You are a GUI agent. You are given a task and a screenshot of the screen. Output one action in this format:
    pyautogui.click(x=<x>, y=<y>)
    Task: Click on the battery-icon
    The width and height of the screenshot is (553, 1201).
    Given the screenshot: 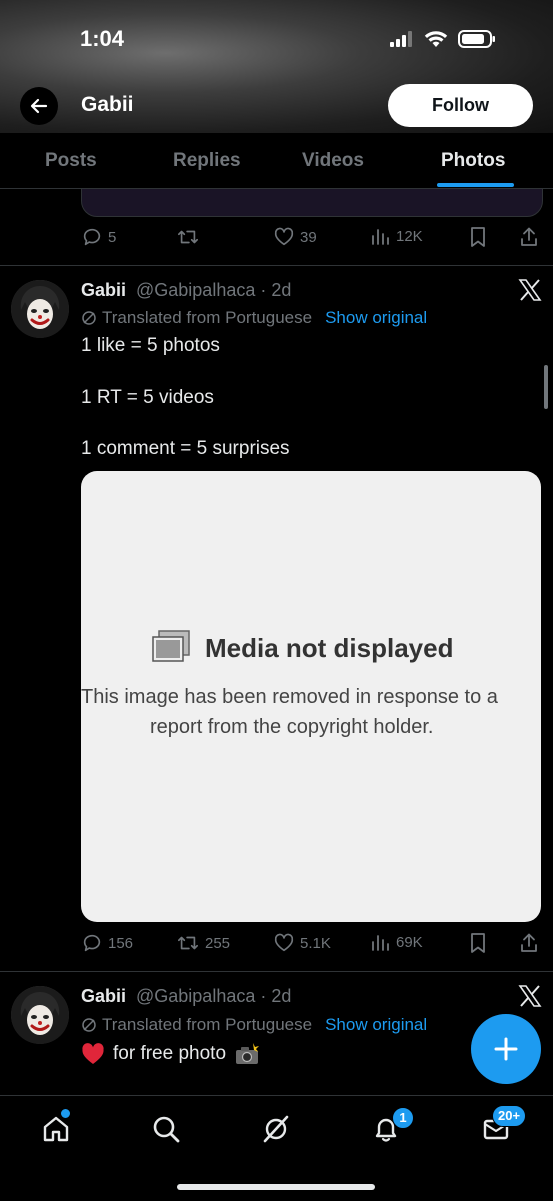 What is the action you would take?
    pyautogui.click(x=476, y=39)
    